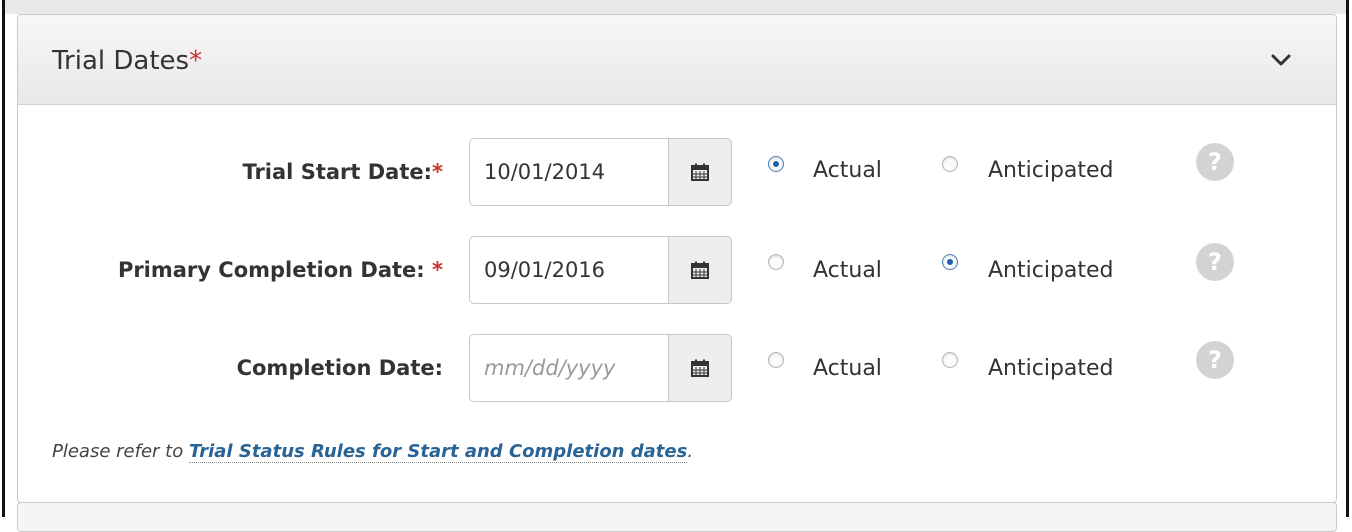  I want to click on panel-title-text: Trial Dates, so click(121, 61).